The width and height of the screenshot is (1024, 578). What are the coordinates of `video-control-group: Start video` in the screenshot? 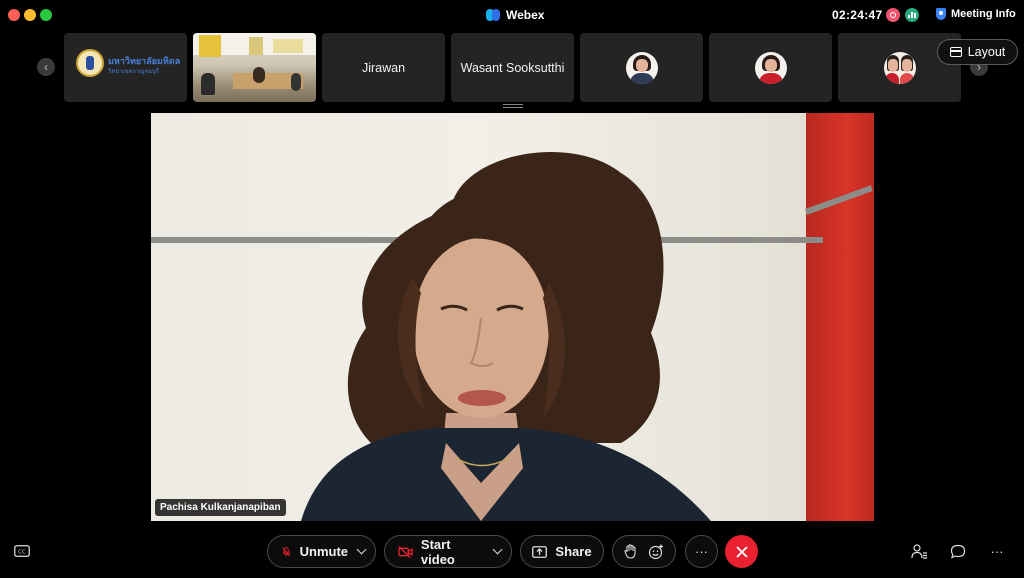 It's located at (448, 551).